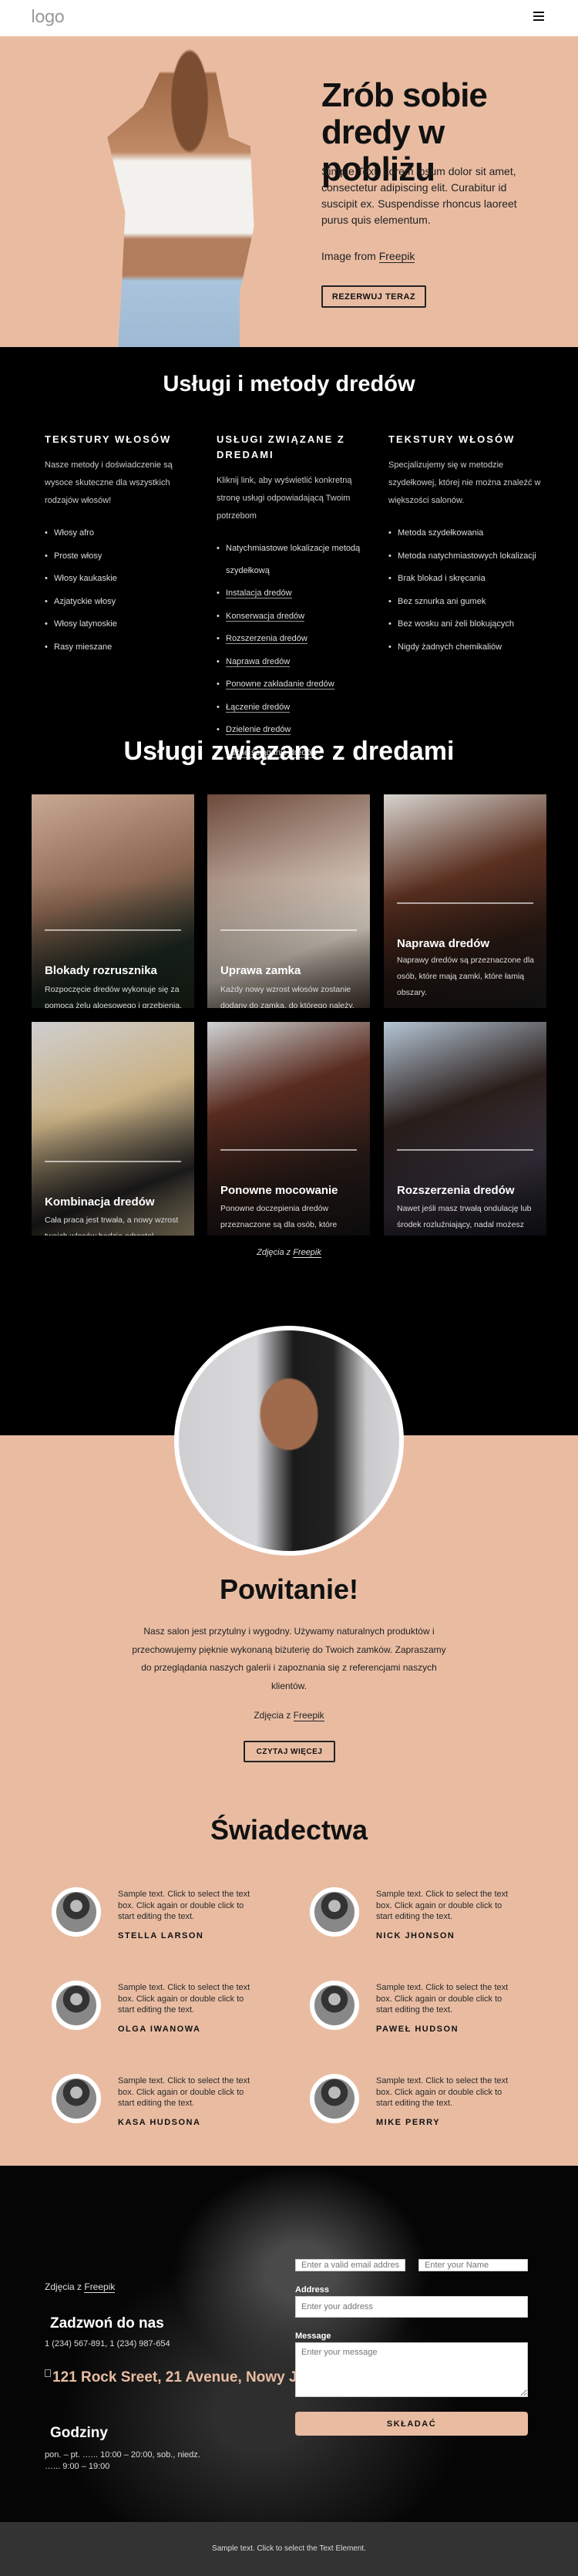 The image size is (578, 2576). Describe the element at coordinates (313, 2336) in the screenshot. I see `message-label: Message` at that location.